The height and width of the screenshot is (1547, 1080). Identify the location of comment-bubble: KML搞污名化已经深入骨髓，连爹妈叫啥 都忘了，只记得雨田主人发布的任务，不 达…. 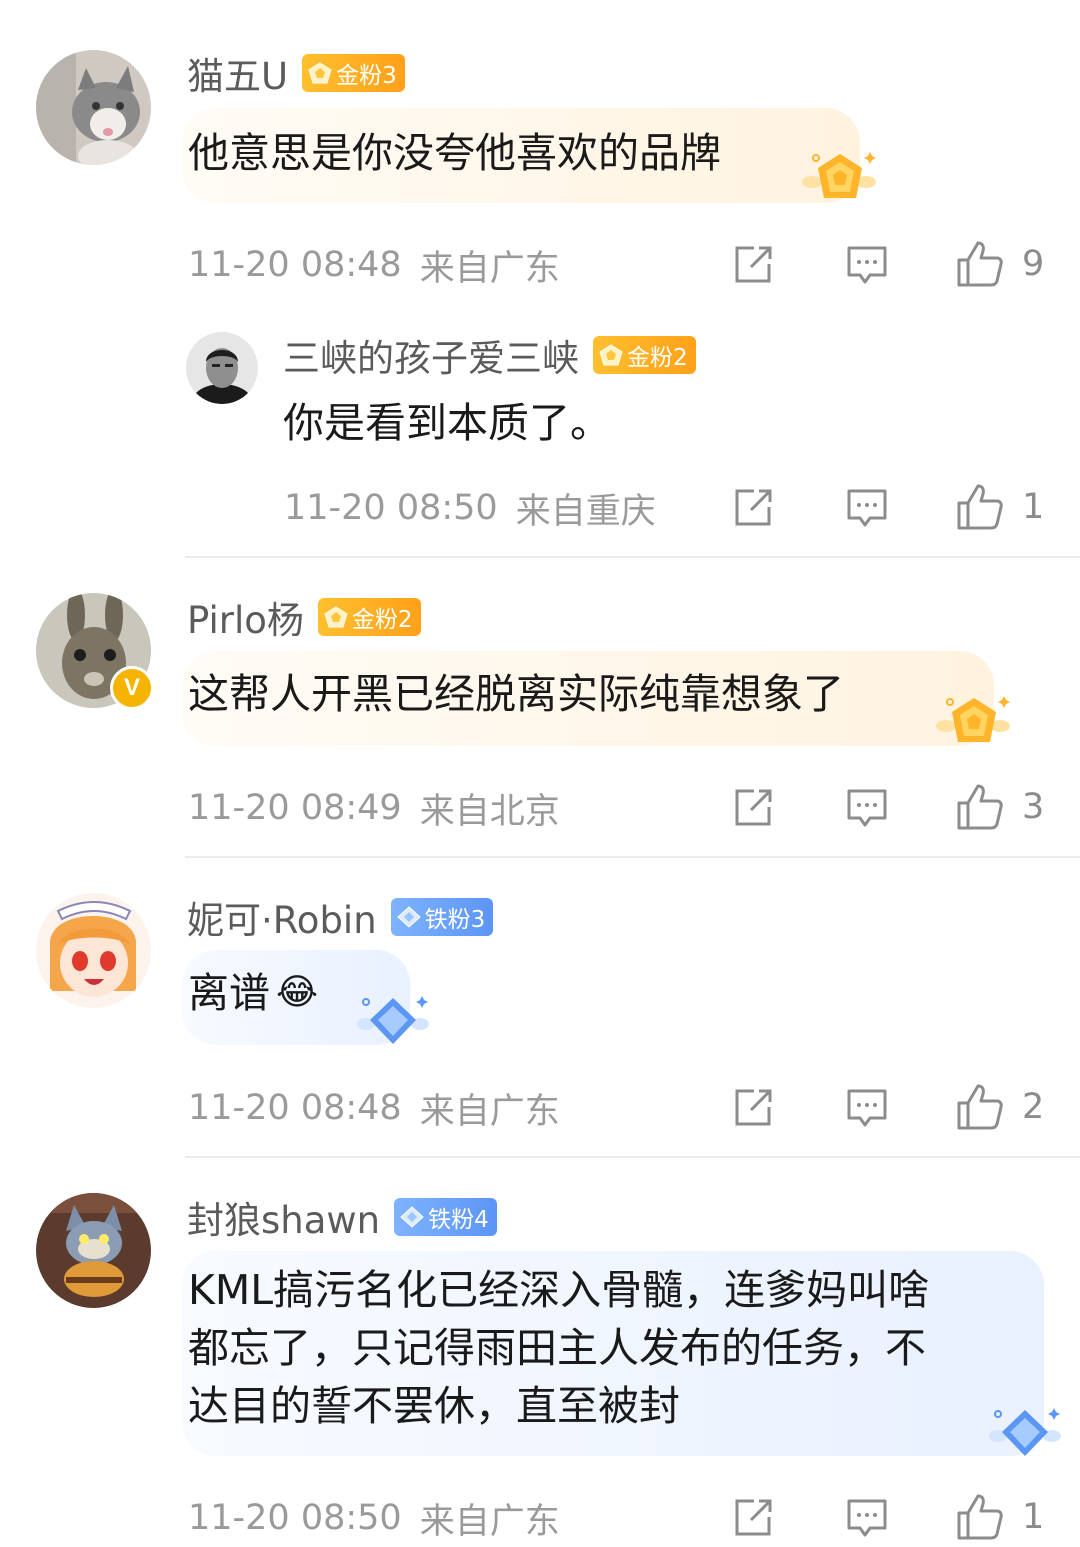
(613, 1353).